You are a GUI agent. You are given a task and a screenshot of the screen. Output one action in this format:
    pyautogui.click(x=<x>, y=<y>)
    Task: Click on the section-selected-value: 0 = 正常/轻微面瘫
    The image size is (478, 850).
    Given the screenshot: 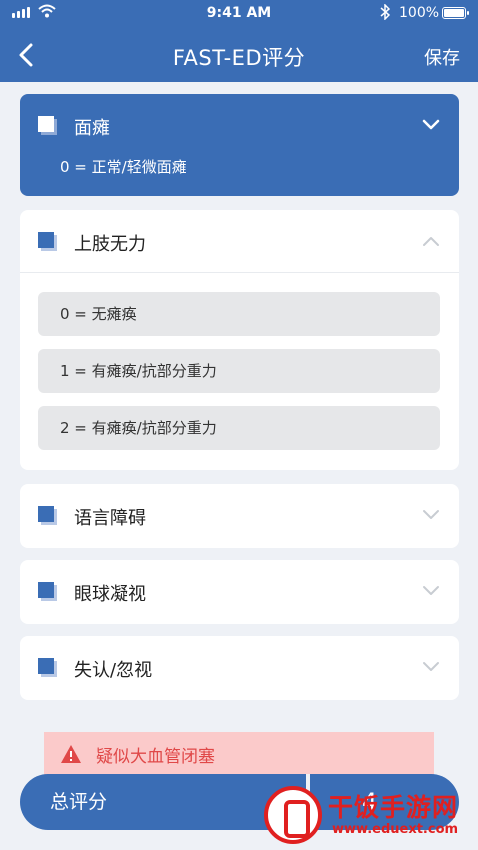 What is the action you would take?
    pyautogui.click(x=123, y=167)
    